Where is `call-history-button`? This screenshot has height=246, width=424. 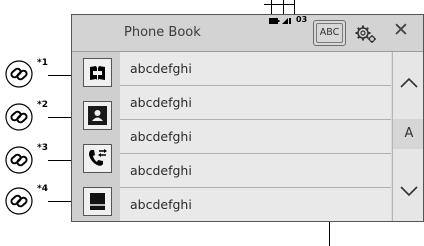 call-history-button is located at coordinates (97, 158).